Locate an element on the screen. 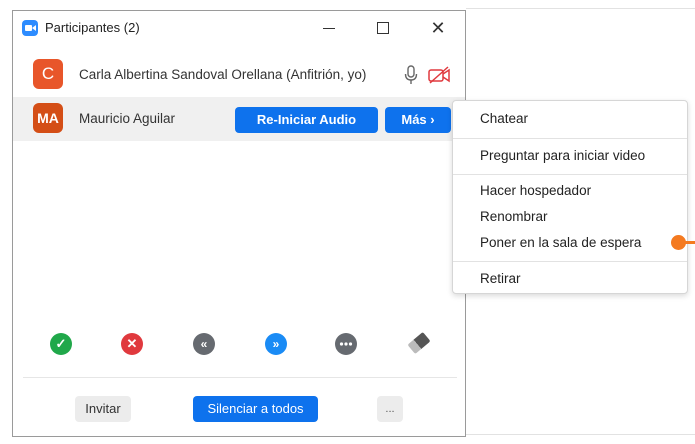  mute-all-button: Silenciar a todos is located at coordinates (255, 409).